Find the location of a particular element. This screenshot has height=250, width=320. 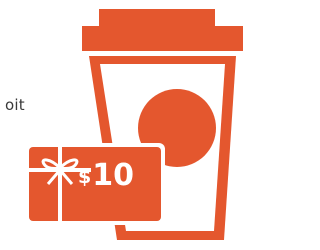

gift-ribbon-vertical is located at coordinates (60, 184).